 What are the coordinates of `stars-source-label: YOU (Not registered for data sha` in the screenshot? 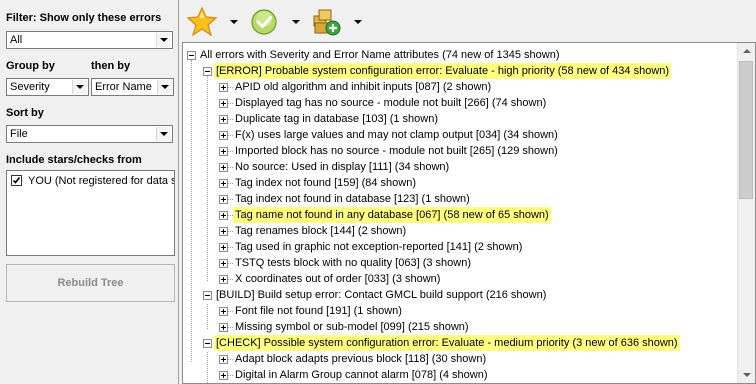 It's located at (101, 181).